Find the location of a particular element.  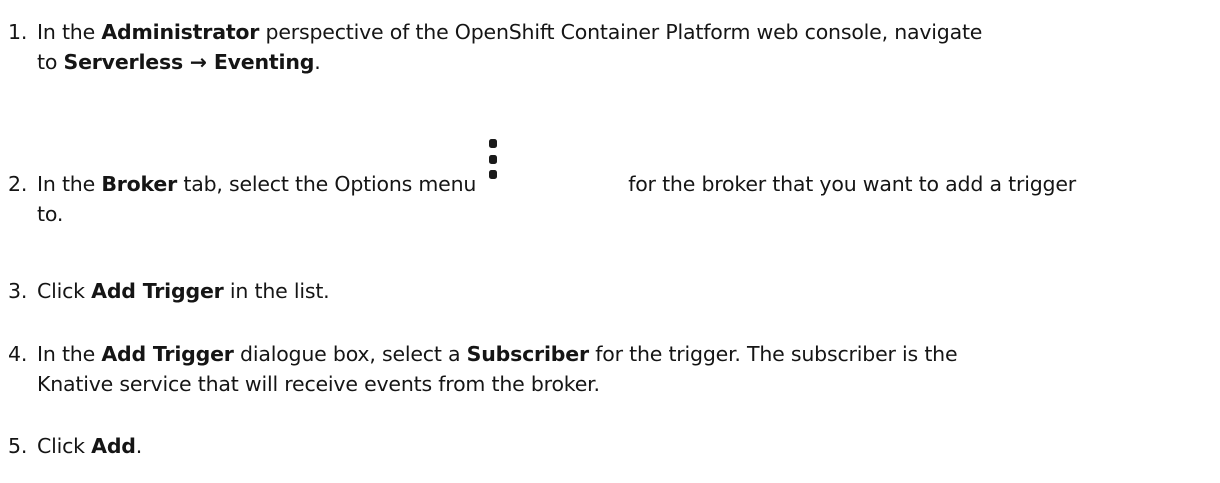

kebab-menu-icon is located at coordinates (493, 162).